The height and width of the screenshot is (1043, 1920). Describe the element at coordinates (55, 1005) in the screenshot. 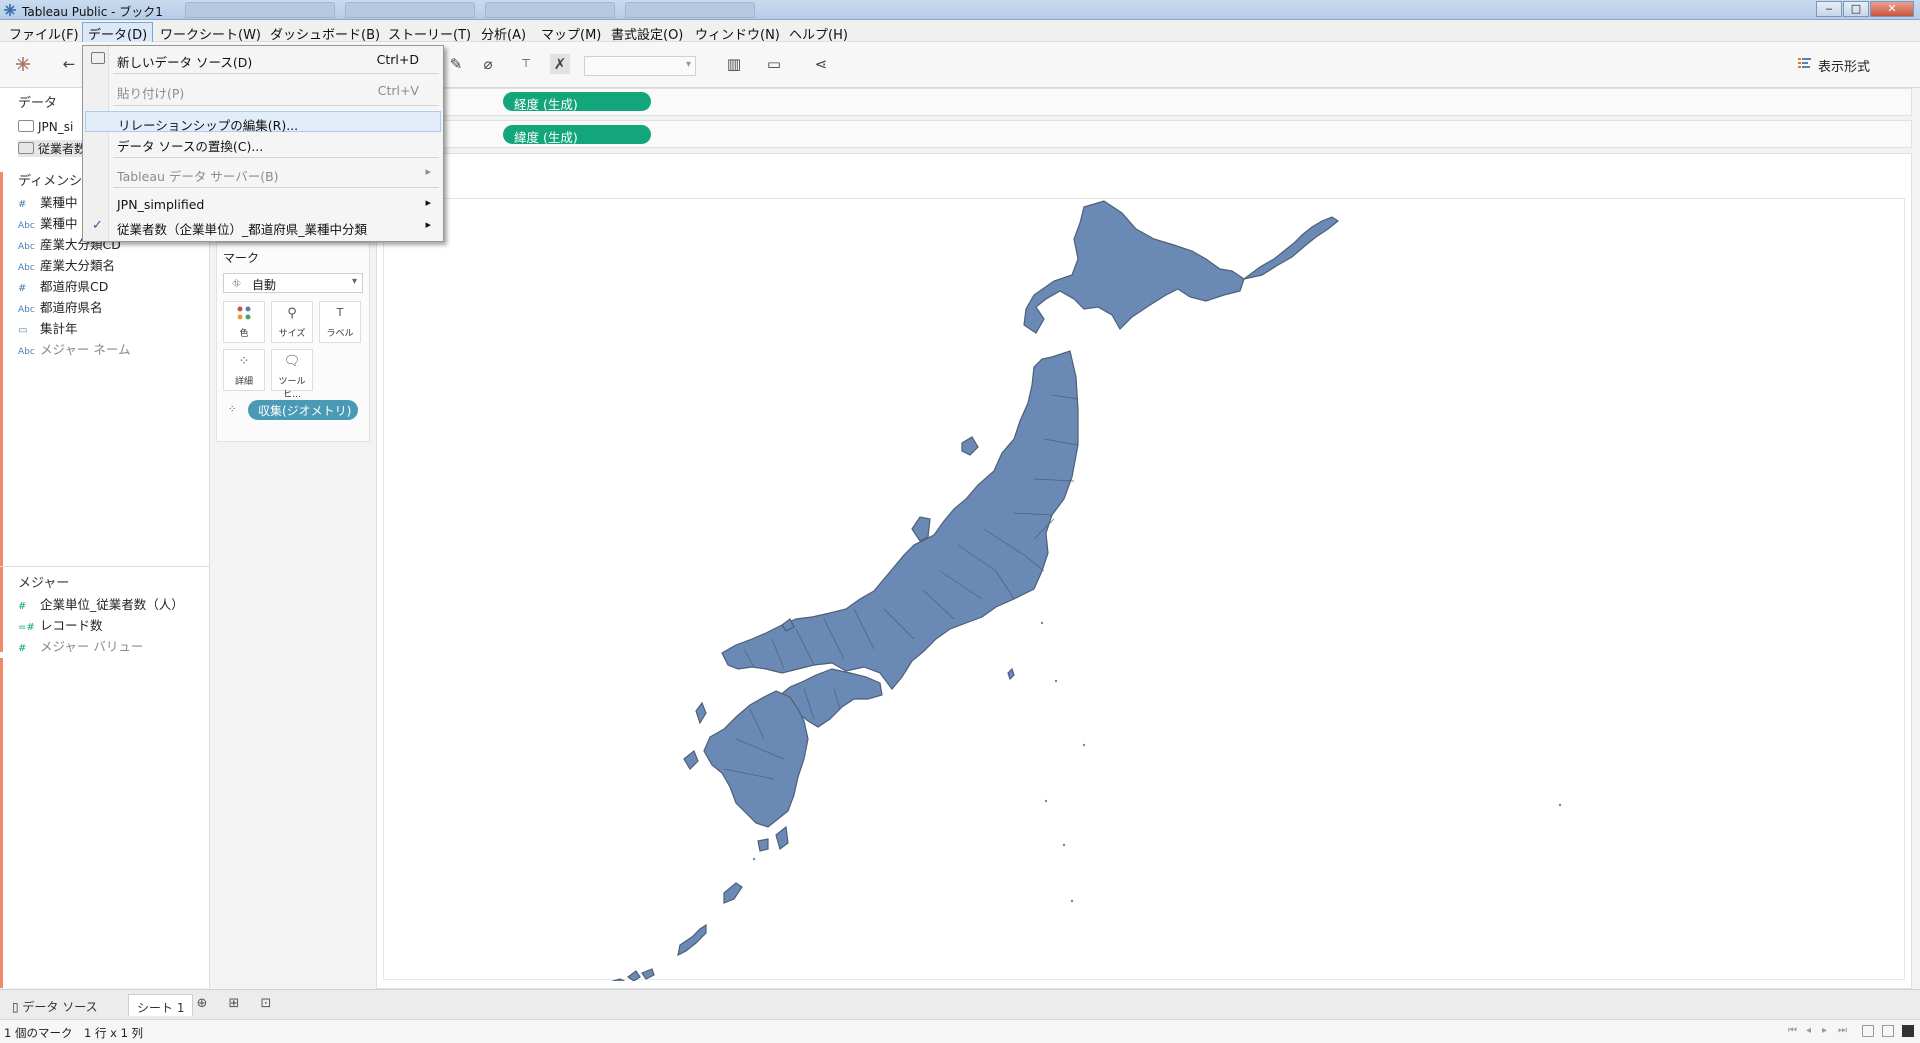

I see `data-source-tab: ▯ データ ソース` at that location.